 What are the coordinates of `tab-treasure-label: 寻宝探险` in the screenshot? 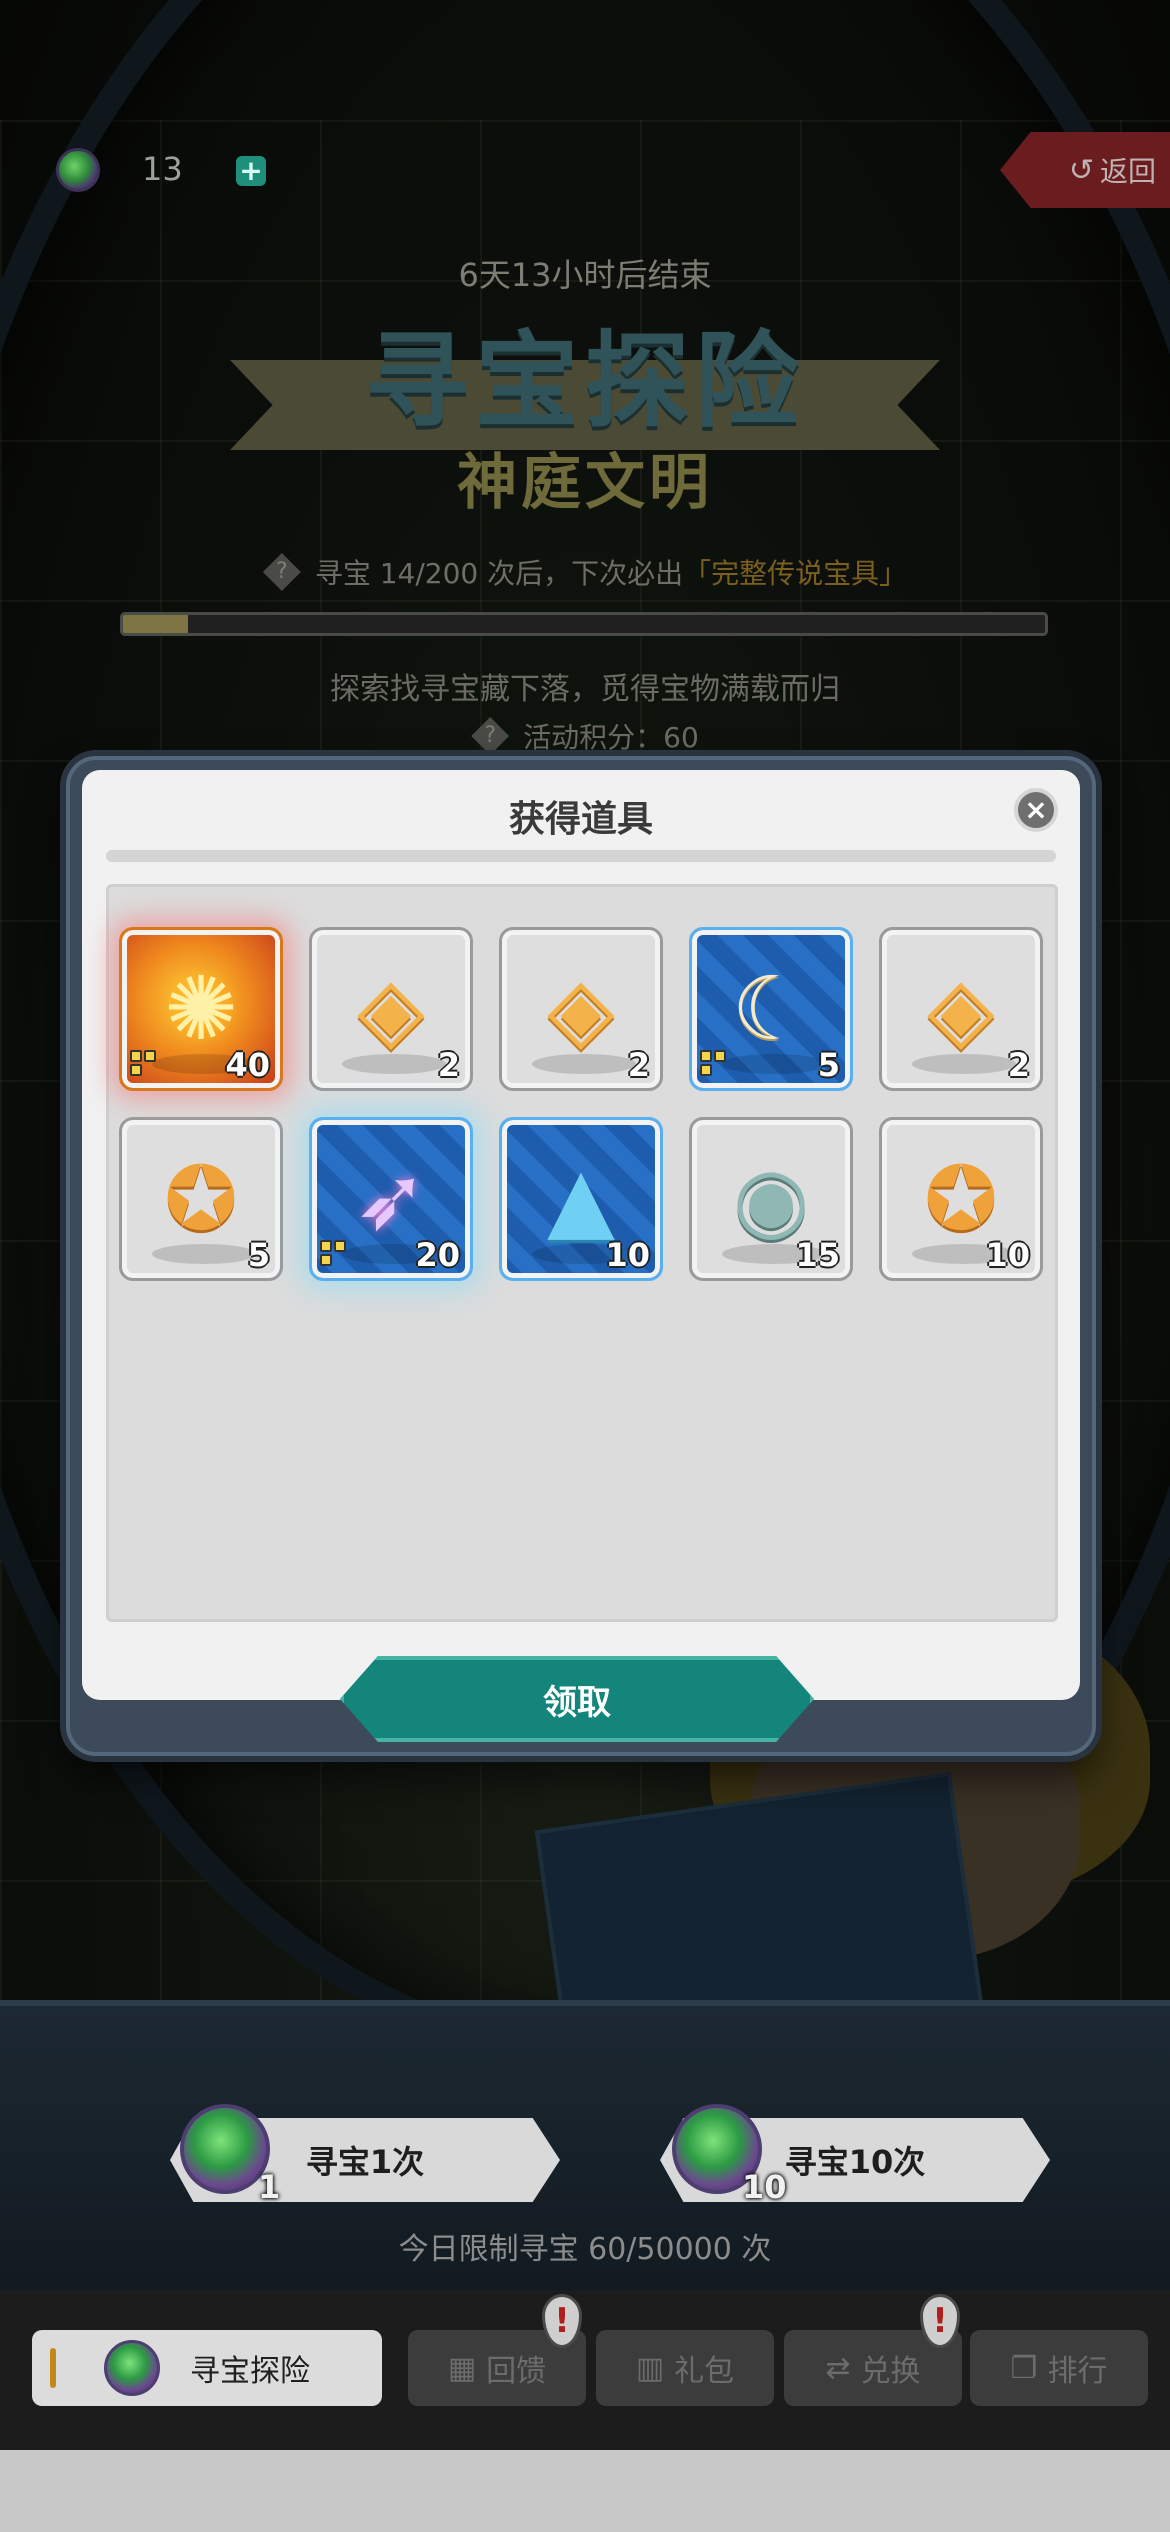 It's located at (250, 2371).